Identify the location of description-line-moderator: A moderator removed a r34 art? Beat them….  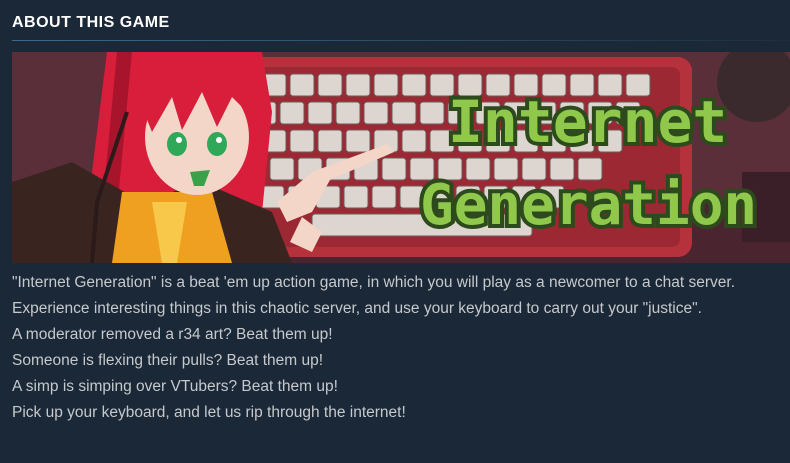
(172, 334).